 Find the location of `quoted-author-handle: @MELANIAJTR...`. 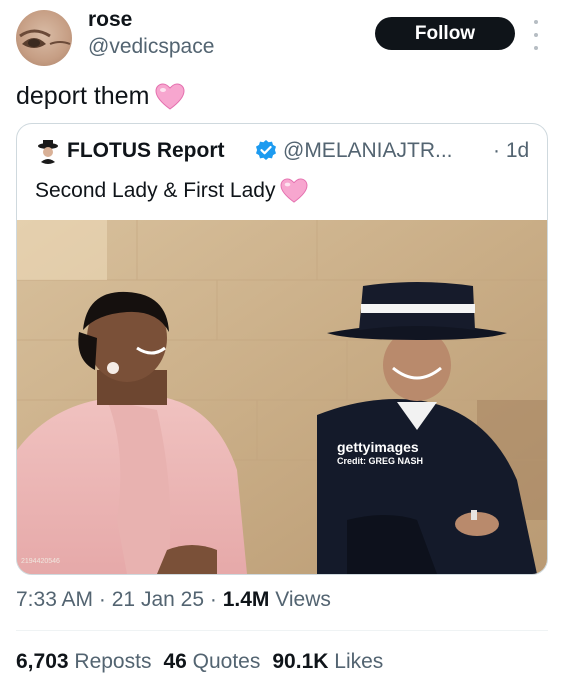

quoted-author-handle: @MELANIAJTR... is located at coordinates (368, 151).